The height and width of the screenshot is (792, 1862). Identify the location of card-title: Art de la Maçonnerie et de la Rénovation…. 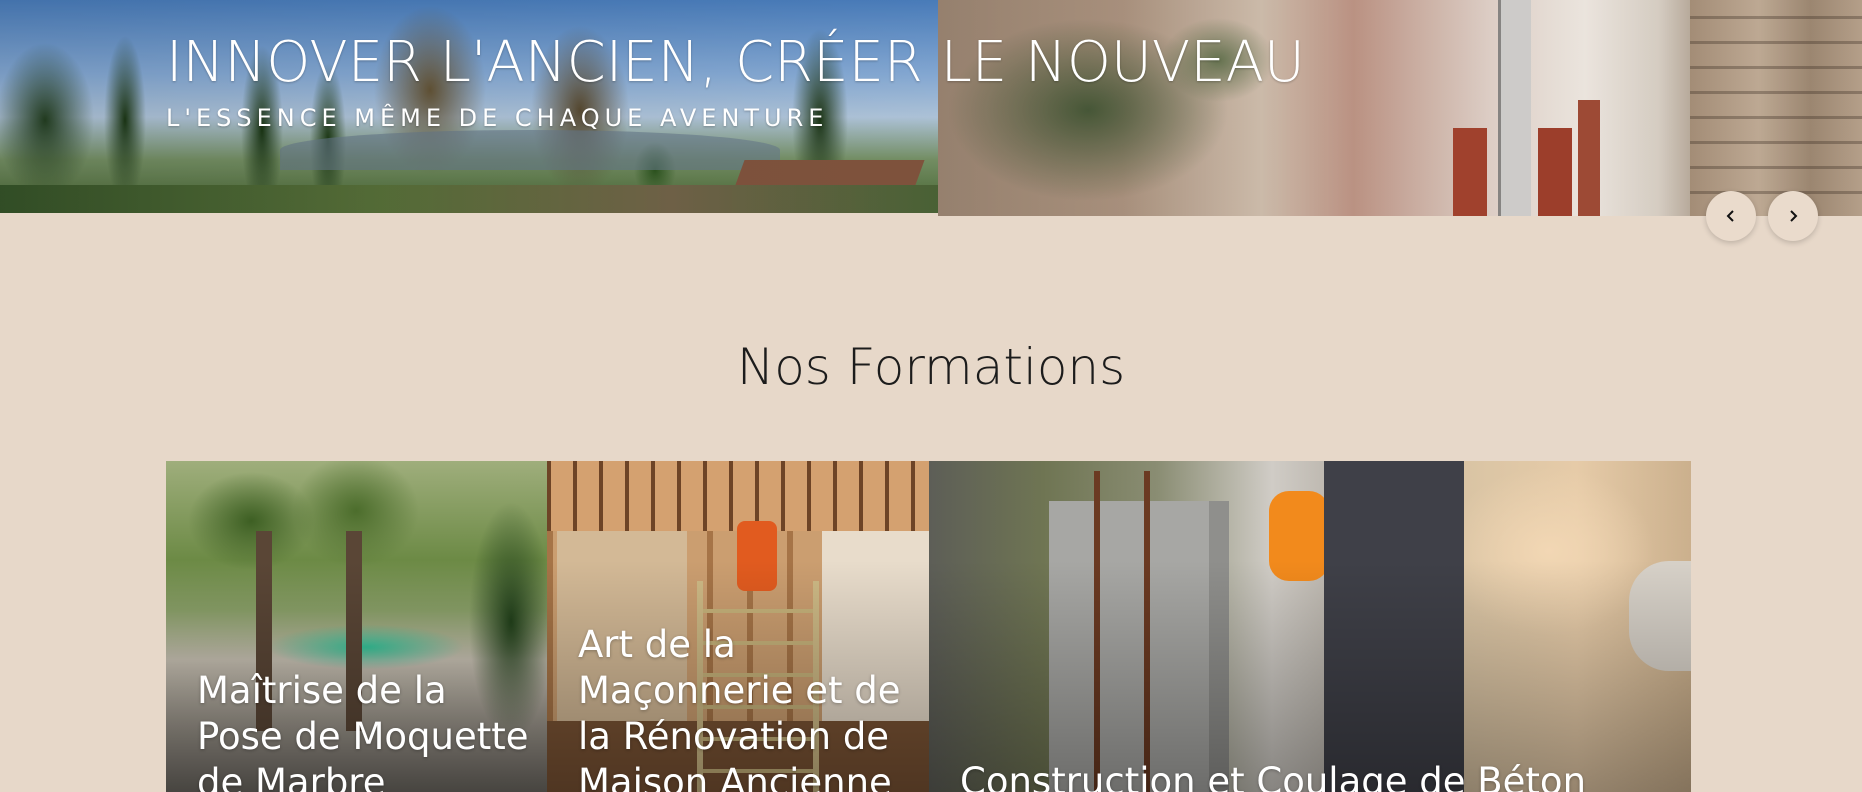
(739, 707).